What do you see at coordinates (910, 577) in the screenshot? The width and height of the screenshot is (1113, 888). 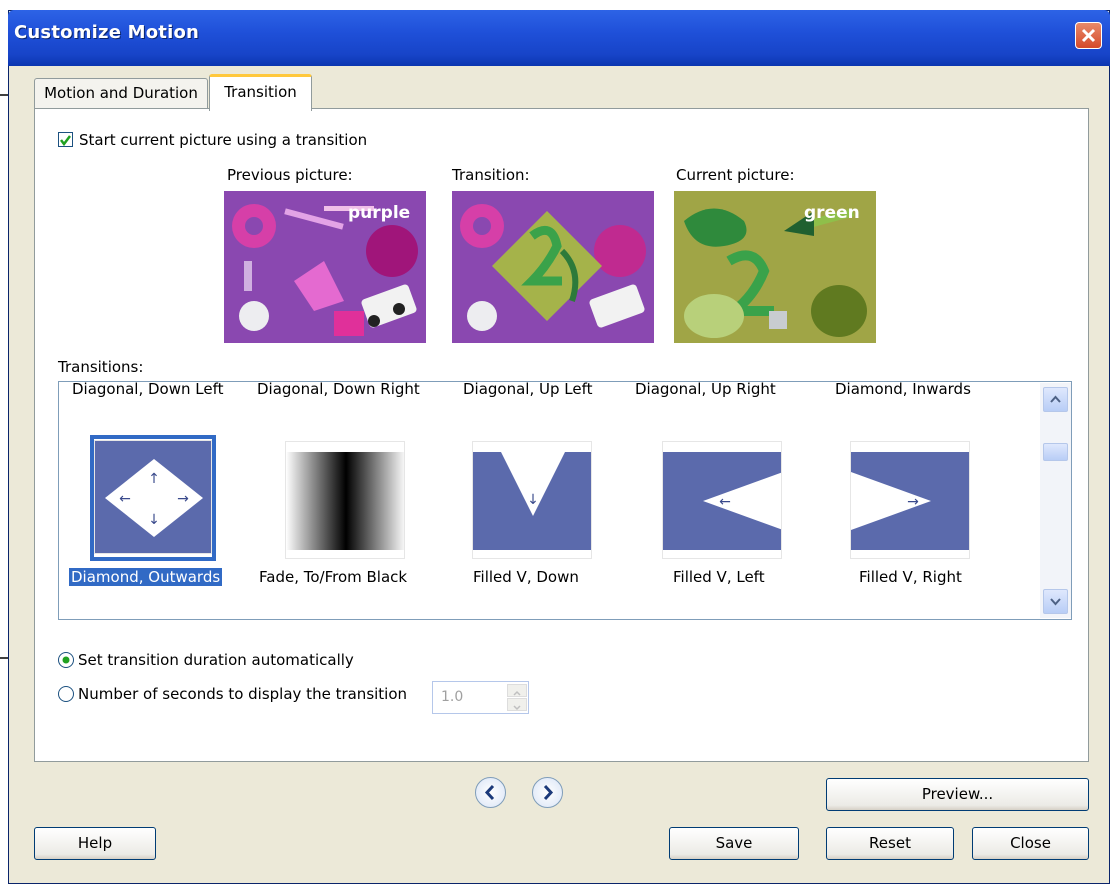 I see `transition-label-filled-v-right: Filled V, Right` at bounding box center [910, 577].